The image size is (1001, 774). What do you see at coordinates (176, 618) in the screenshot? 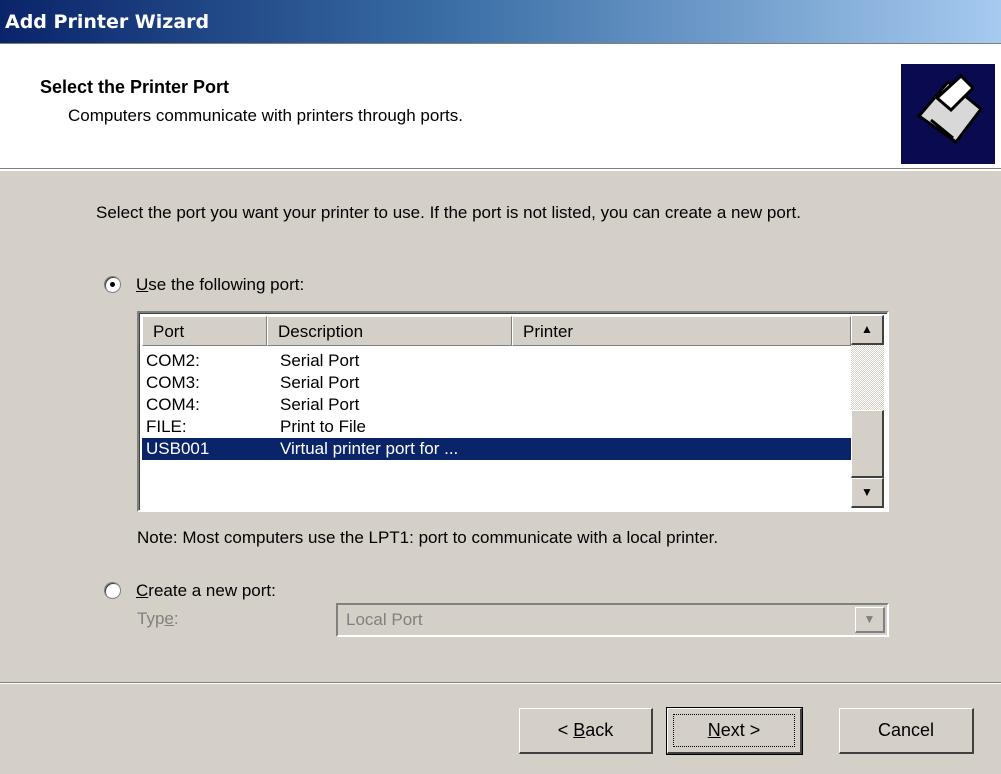
I see `type-label-suffix: :` at bounding box center [176, 618].